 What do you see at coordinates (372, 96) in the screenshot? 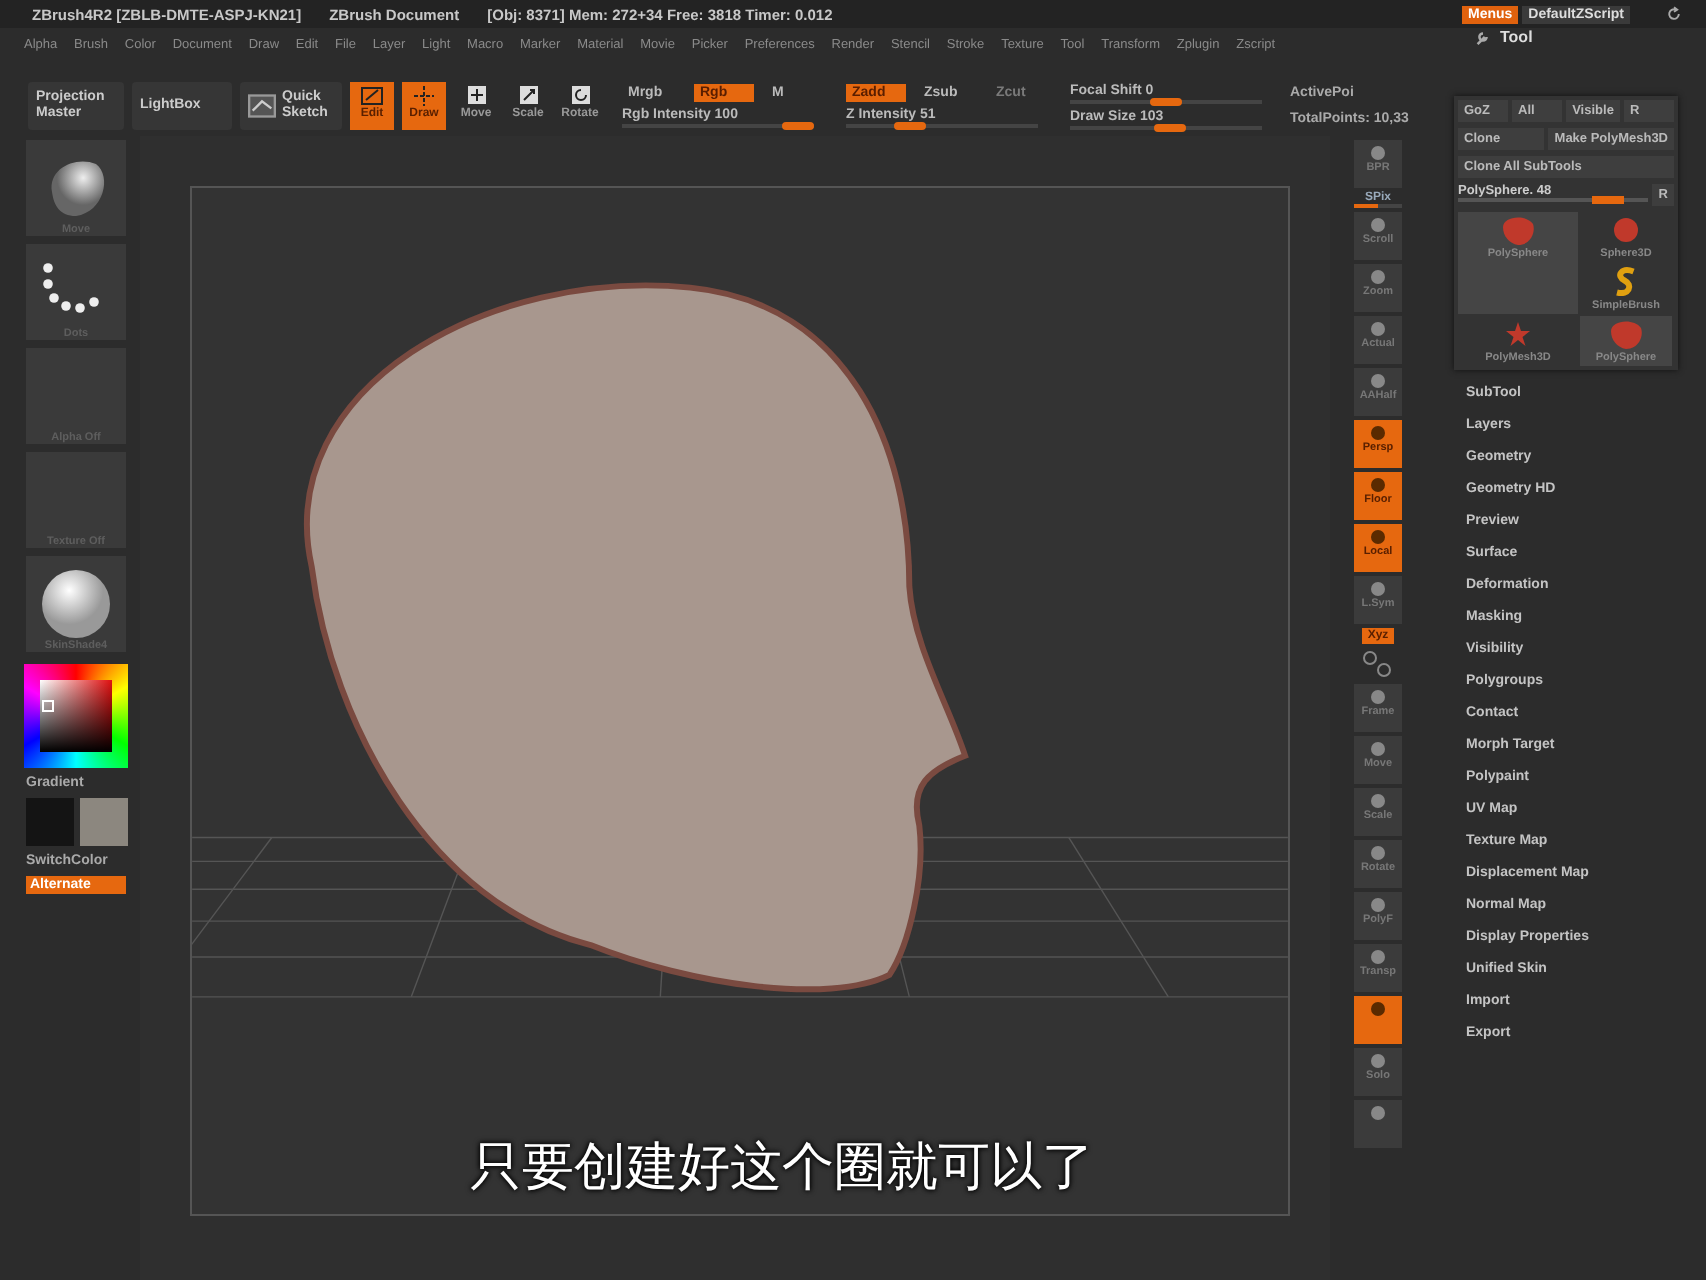
I see `edit-mode-icon` at bounding box center [372, 96].